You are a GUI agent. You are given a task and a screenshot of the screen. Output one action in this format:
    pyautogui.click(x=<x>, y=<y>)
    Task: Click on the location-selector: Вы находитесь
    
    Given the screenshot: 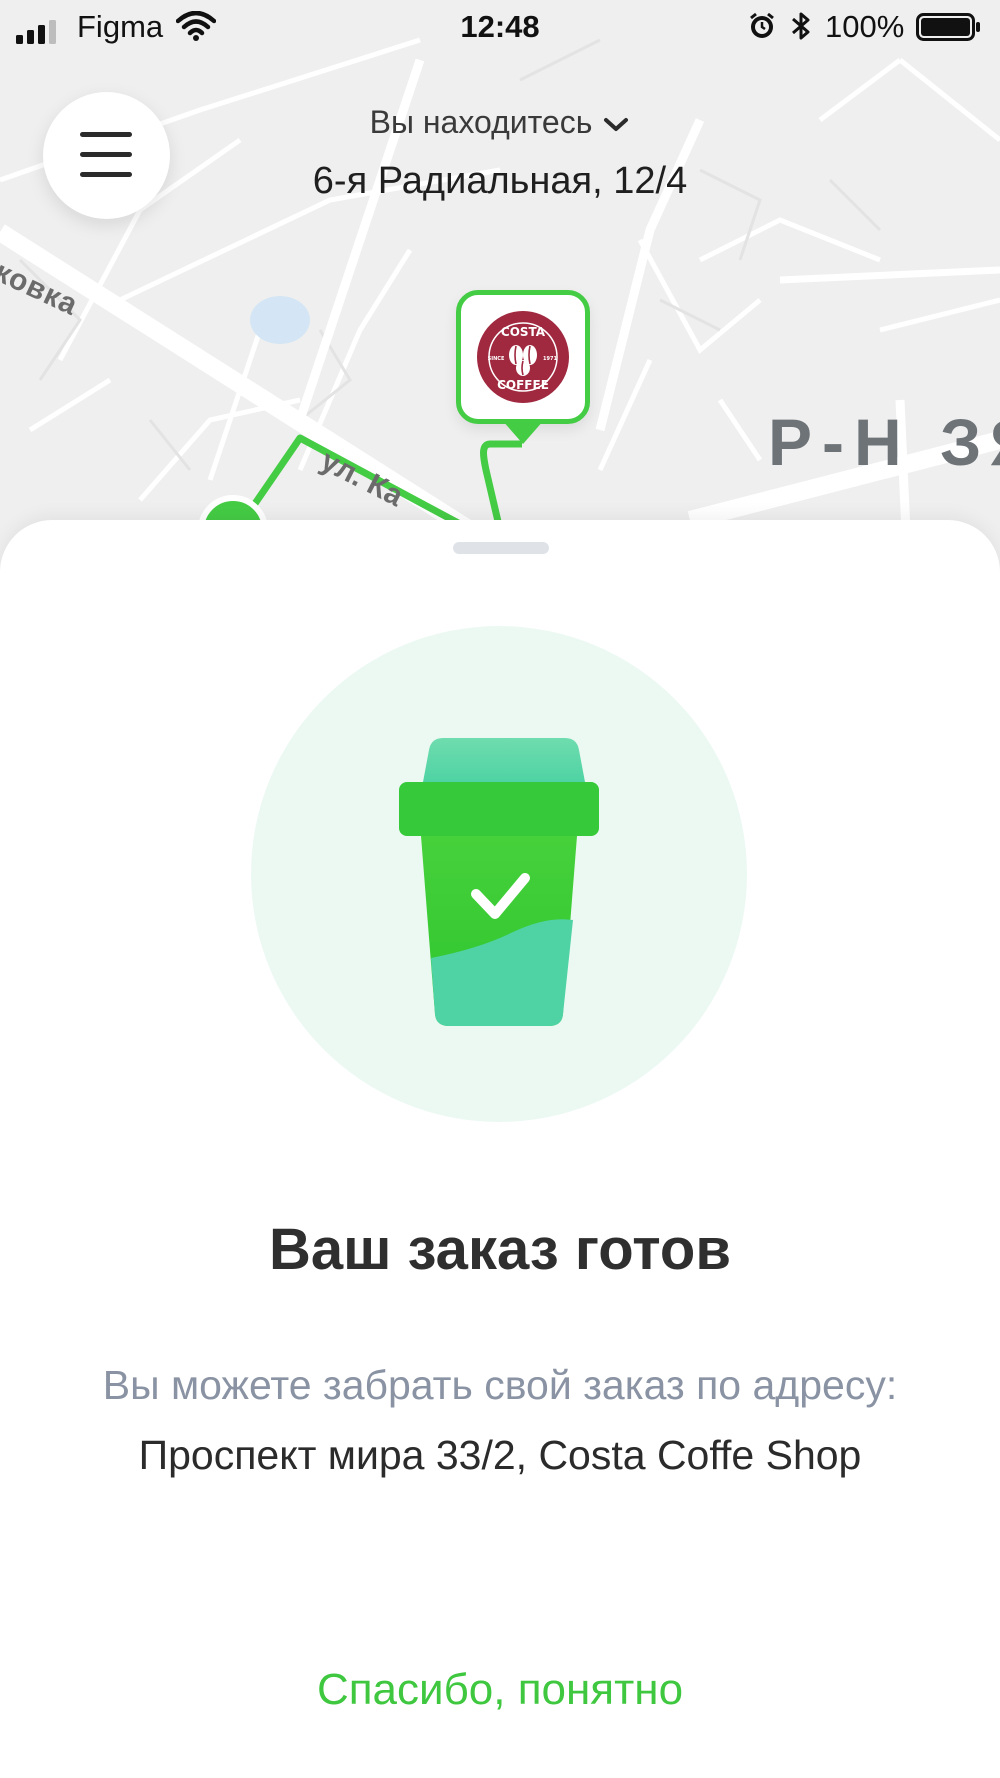 What is the action you would take?
    pyautogui.click(x=500, y=122)
    